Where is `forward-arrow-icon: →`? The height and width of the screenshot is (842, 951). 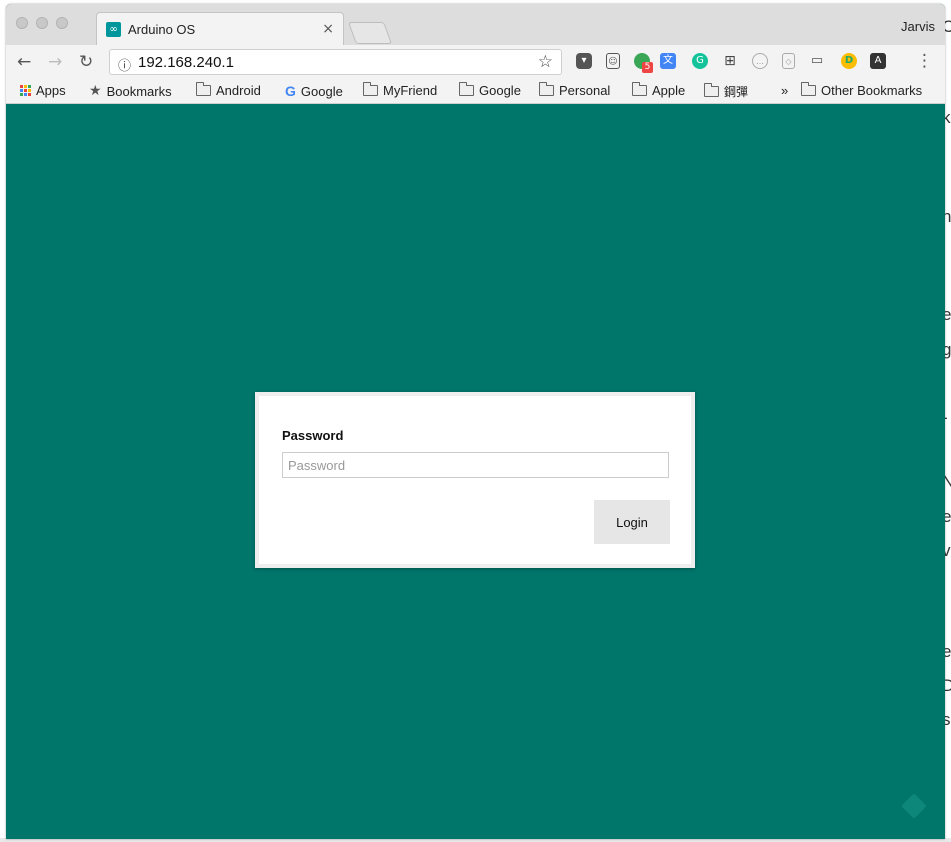
forward-arrow-icon: → is located at coordinates (55, 62).